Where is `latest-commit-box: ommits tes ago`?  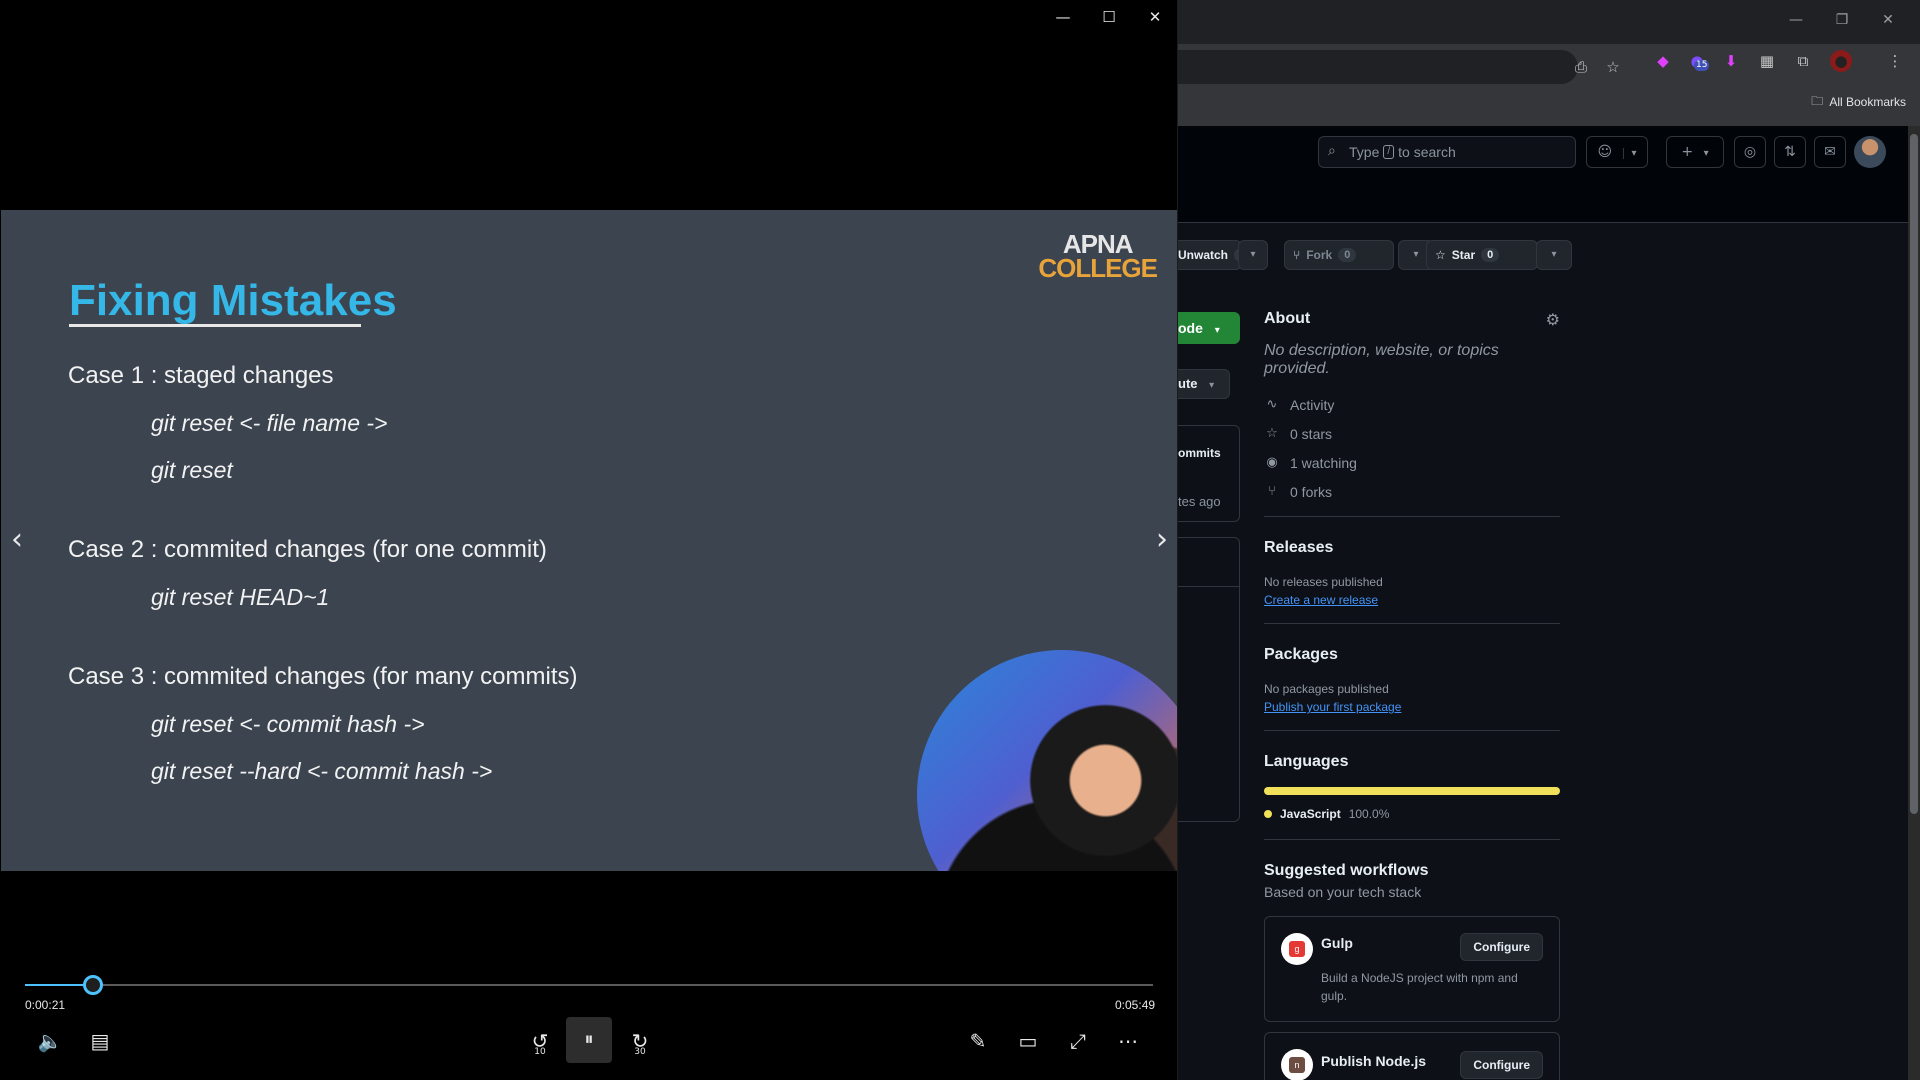
latest-commit-box: ommits tes ago is located at coordinates (1209, 473).